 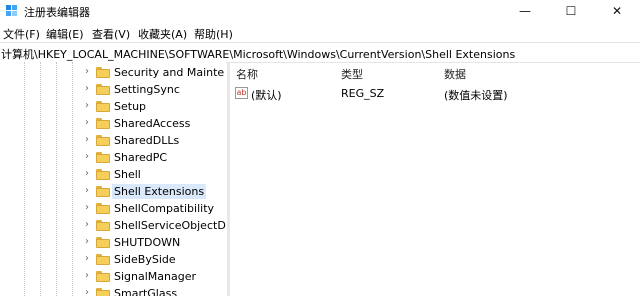 I want to click on title-bar: 注册表编辑器 — ☐ ✕, so click(x=320, y=11).